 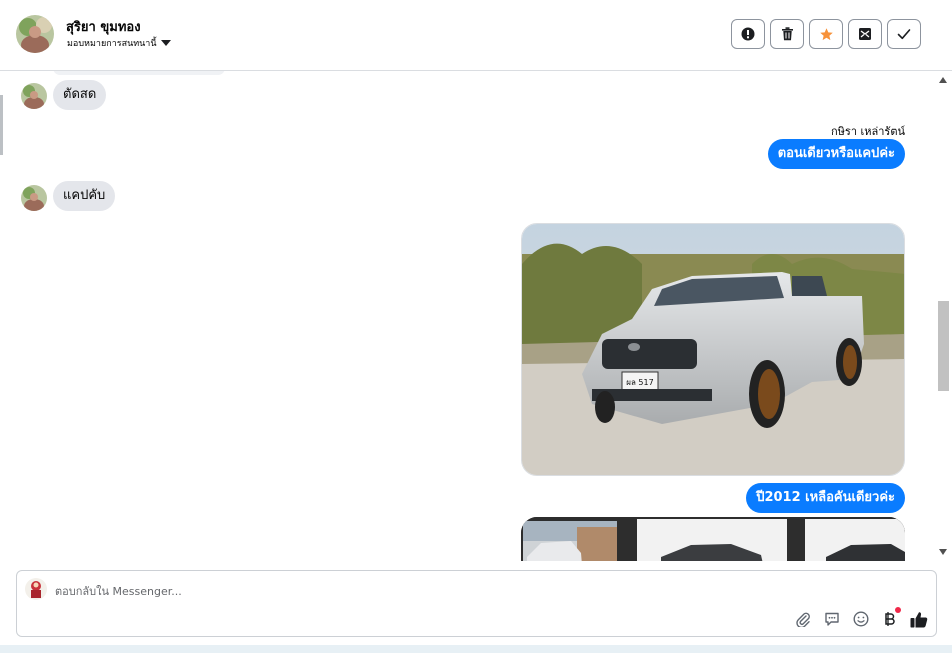 I want to click on attachment-button, so click(x=803, y=619).